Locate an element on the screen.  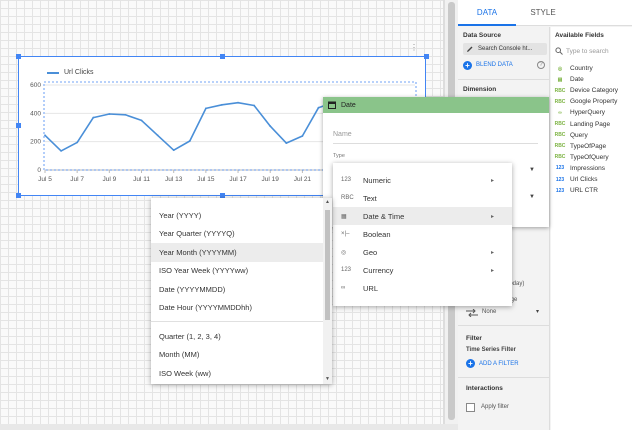
field-item: RBC TypeOfQuery is located at coordinates (581, 157).